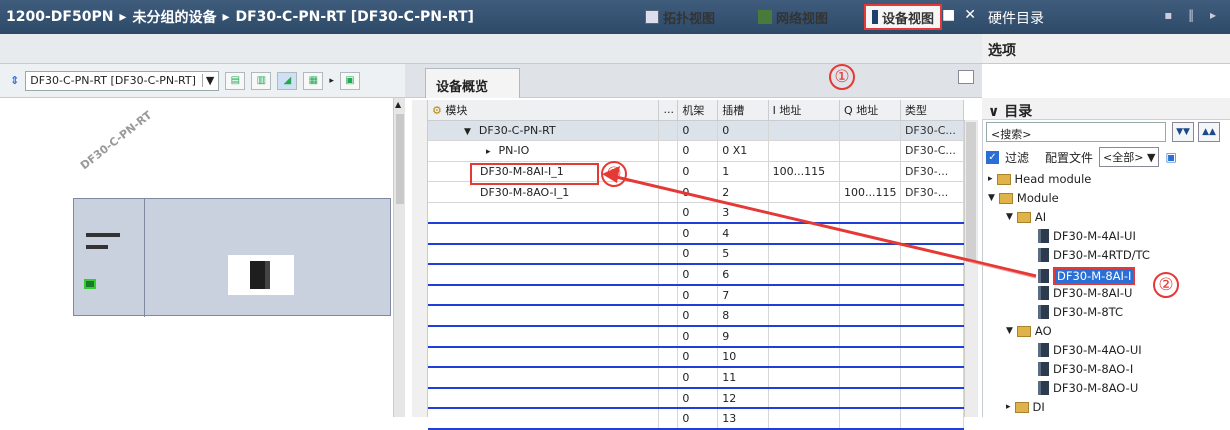 The width and height of the screenshot is (1230, 430). Describe the element at coordinates (824, 226) in the screenshot. I see `arrow-line` at that location.